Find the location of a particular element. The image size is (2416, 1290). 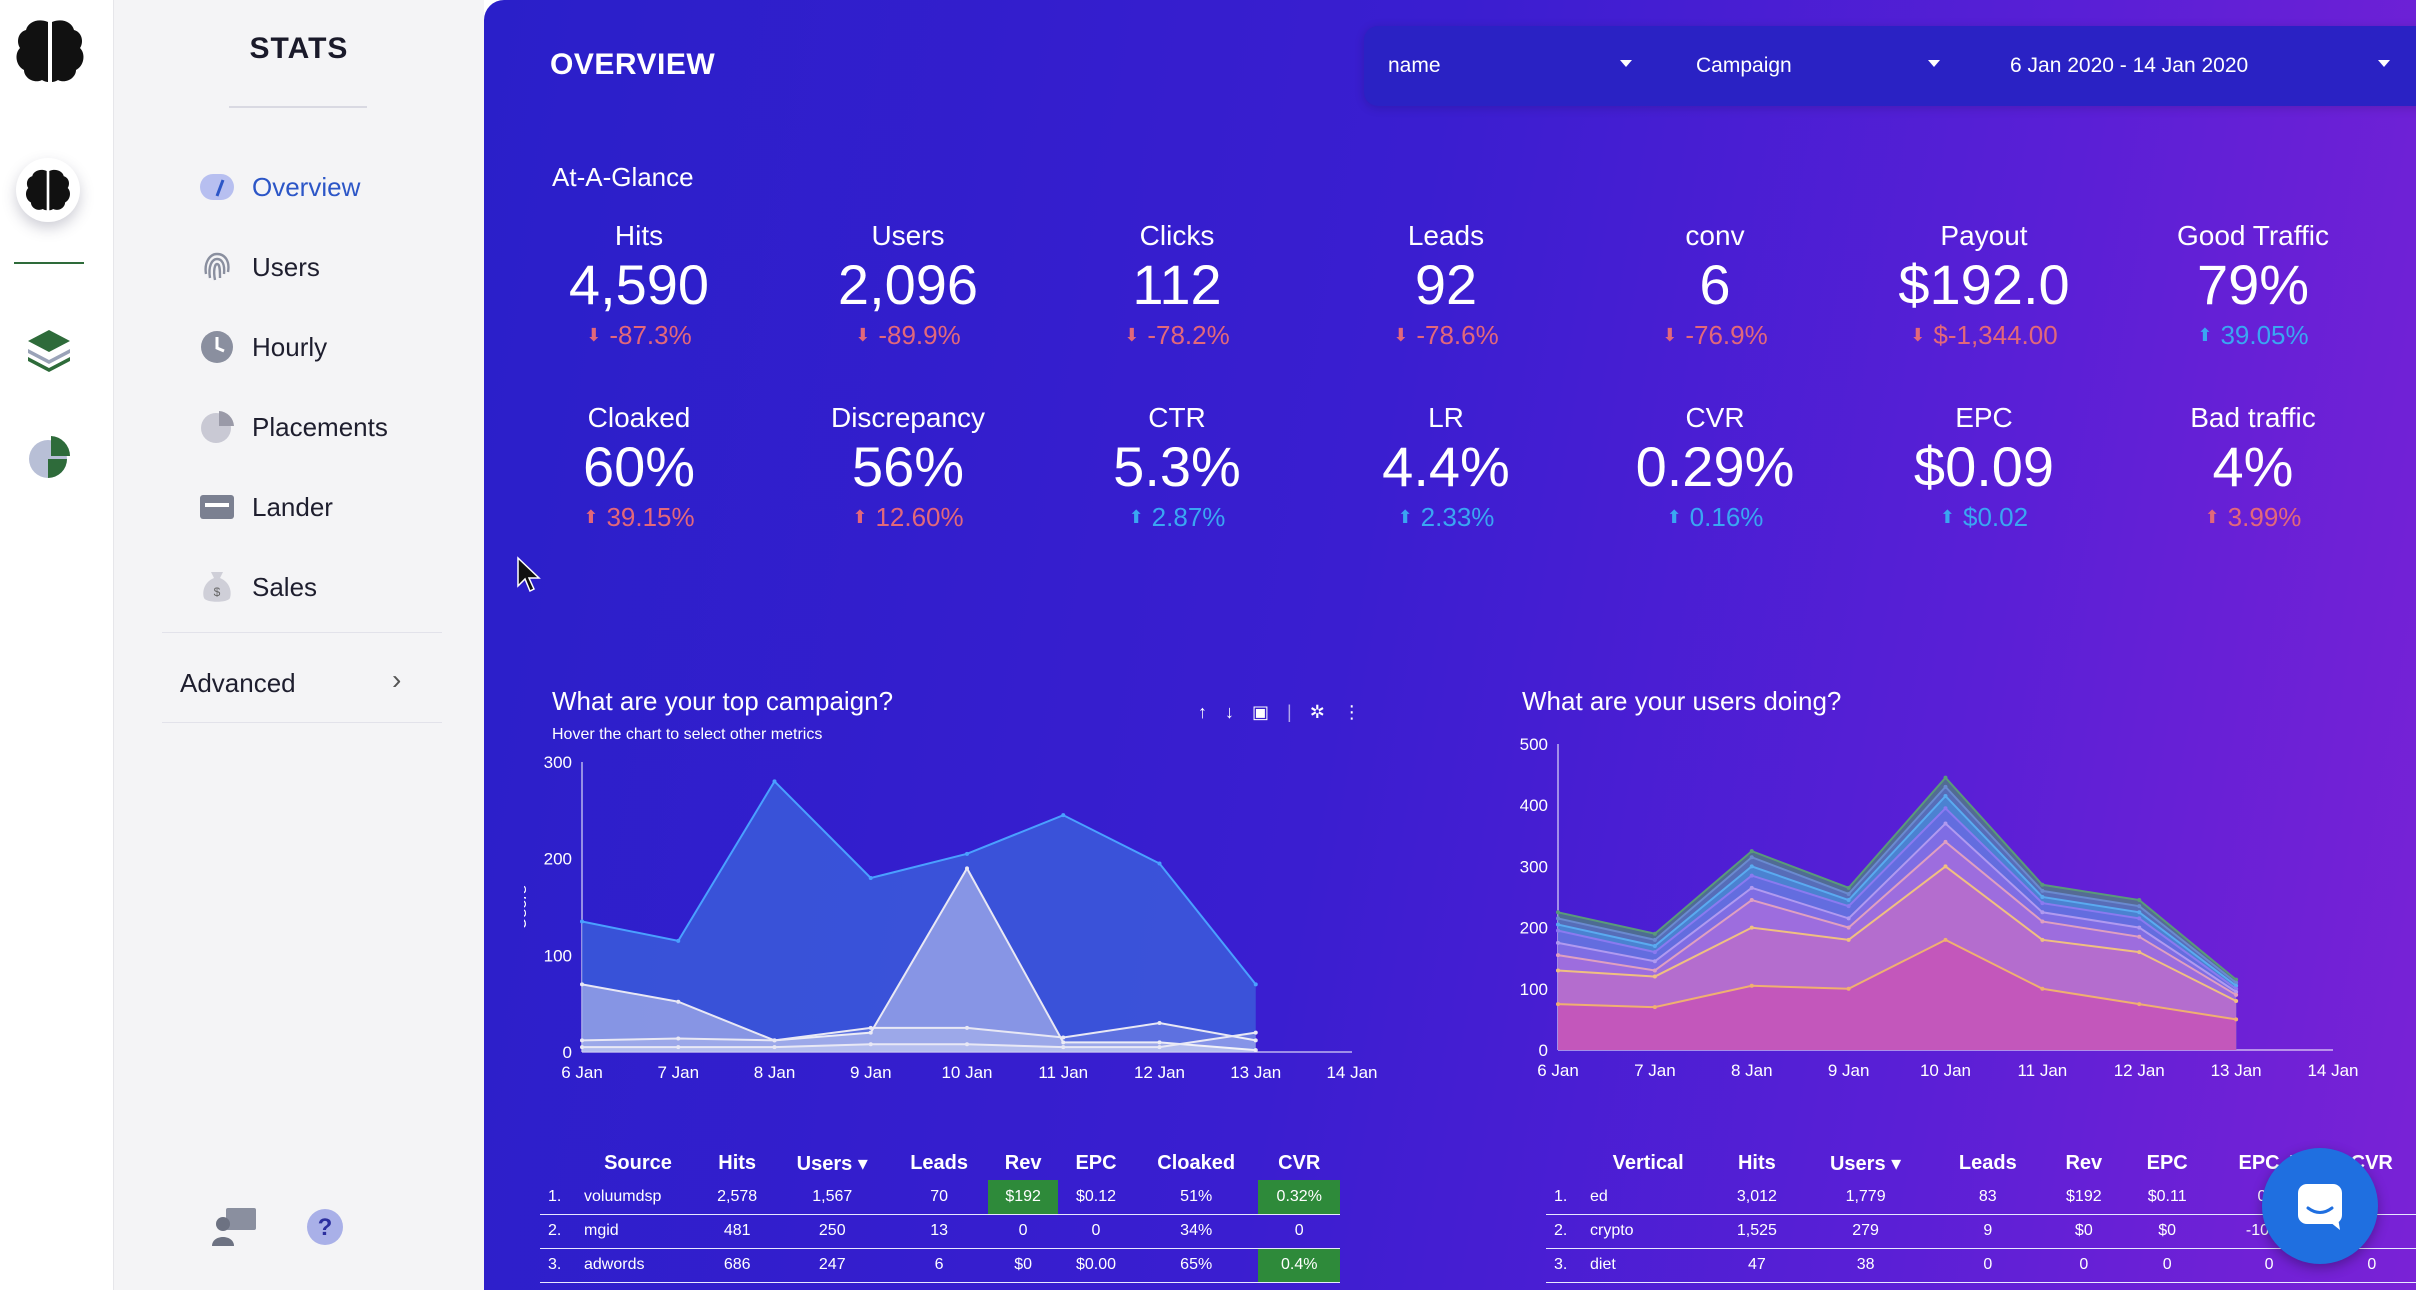

arrow-up-icon: ↑ is located at coordinates (1202, 712).